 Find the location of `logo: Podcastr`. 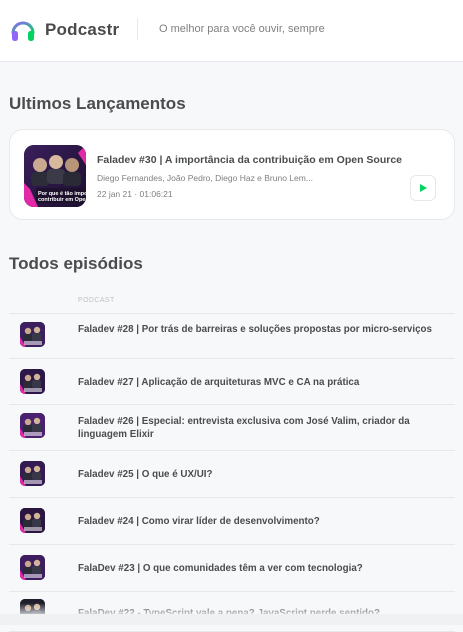

logo: Podcastr is located at coordinates (64, 30).